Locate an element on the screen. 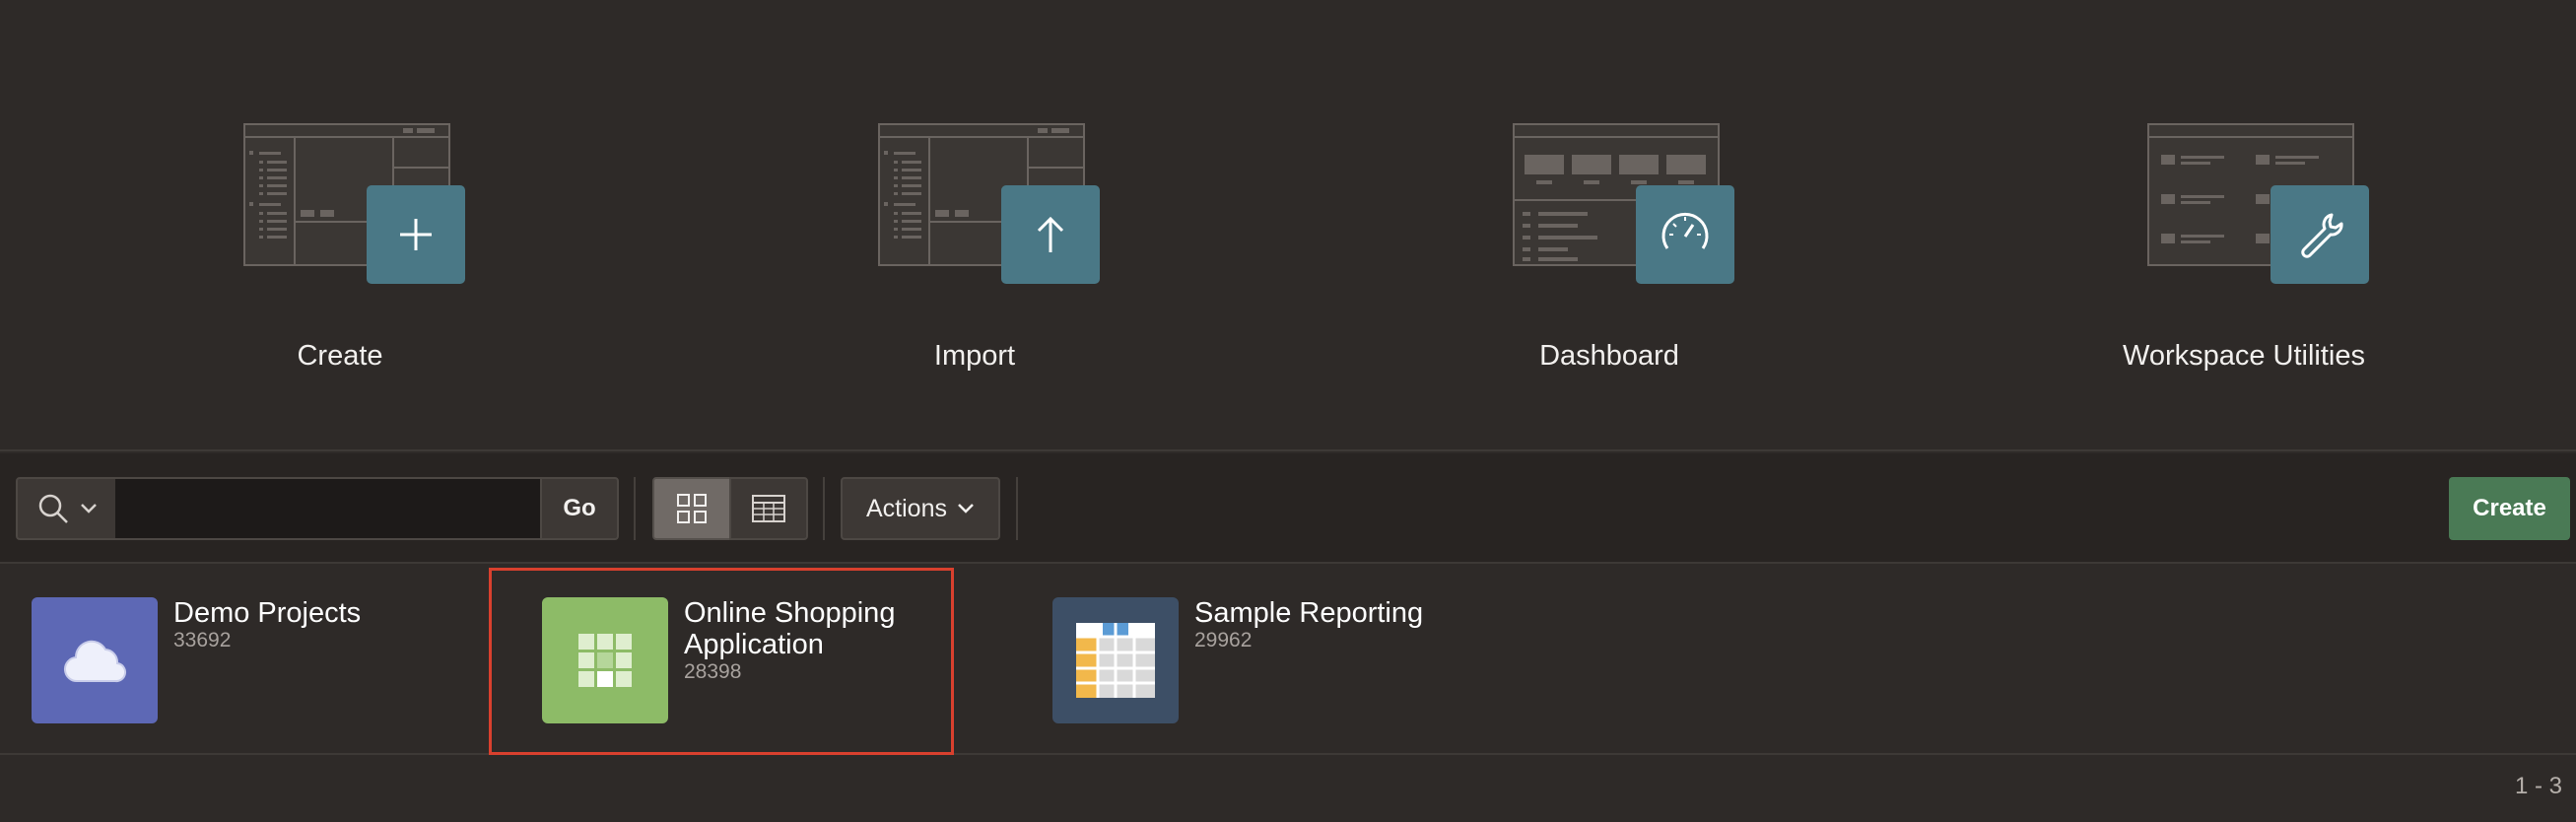 The image size is (2576, 822). report-view-button is located at coordinates (769, 508).